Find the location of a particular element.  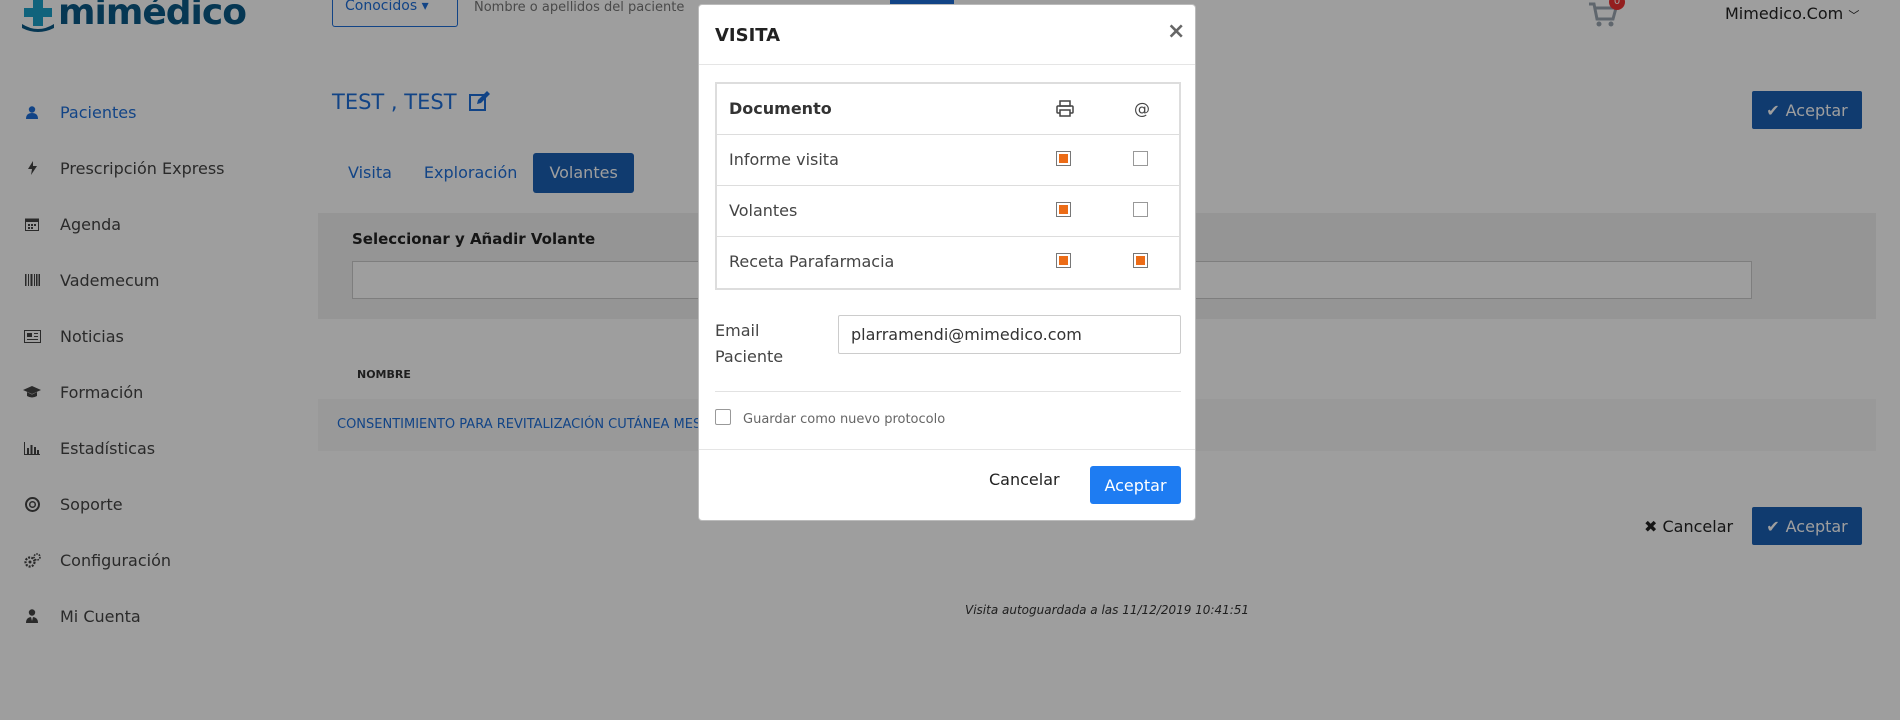

document-name: Volantes is located at coordinates (763, 210).